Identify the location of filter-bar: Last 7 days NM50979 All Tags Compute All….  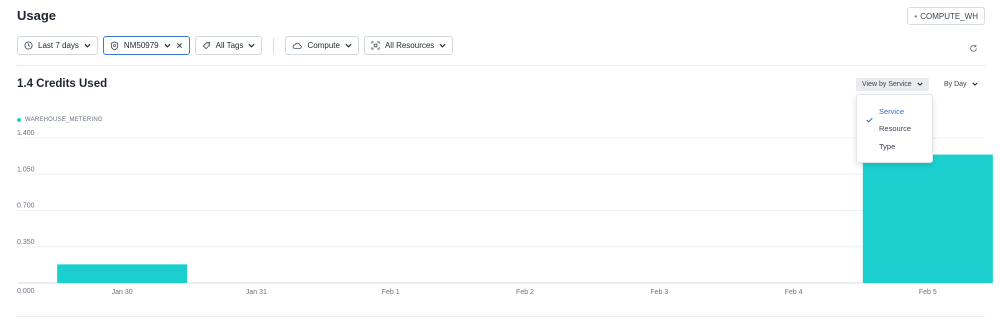
(235, 45).